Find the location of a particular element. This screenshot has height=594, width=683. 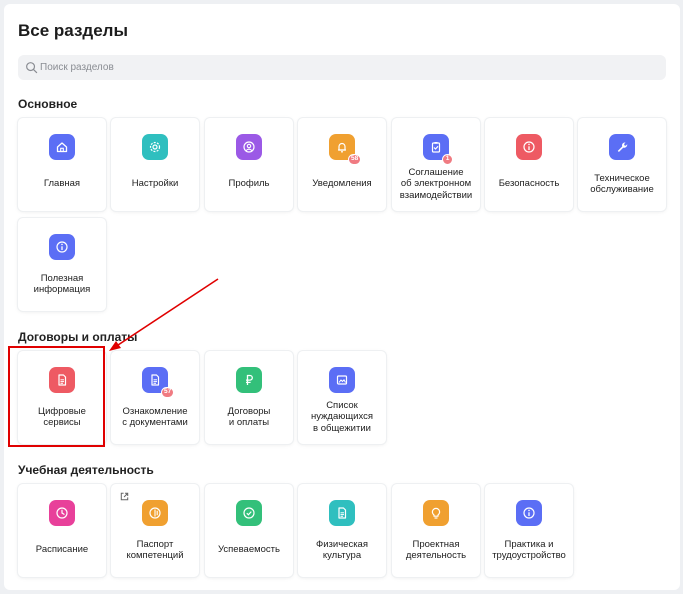

section-tile-project-activity: Проектная деятельность is located at coordinates (436, 530).